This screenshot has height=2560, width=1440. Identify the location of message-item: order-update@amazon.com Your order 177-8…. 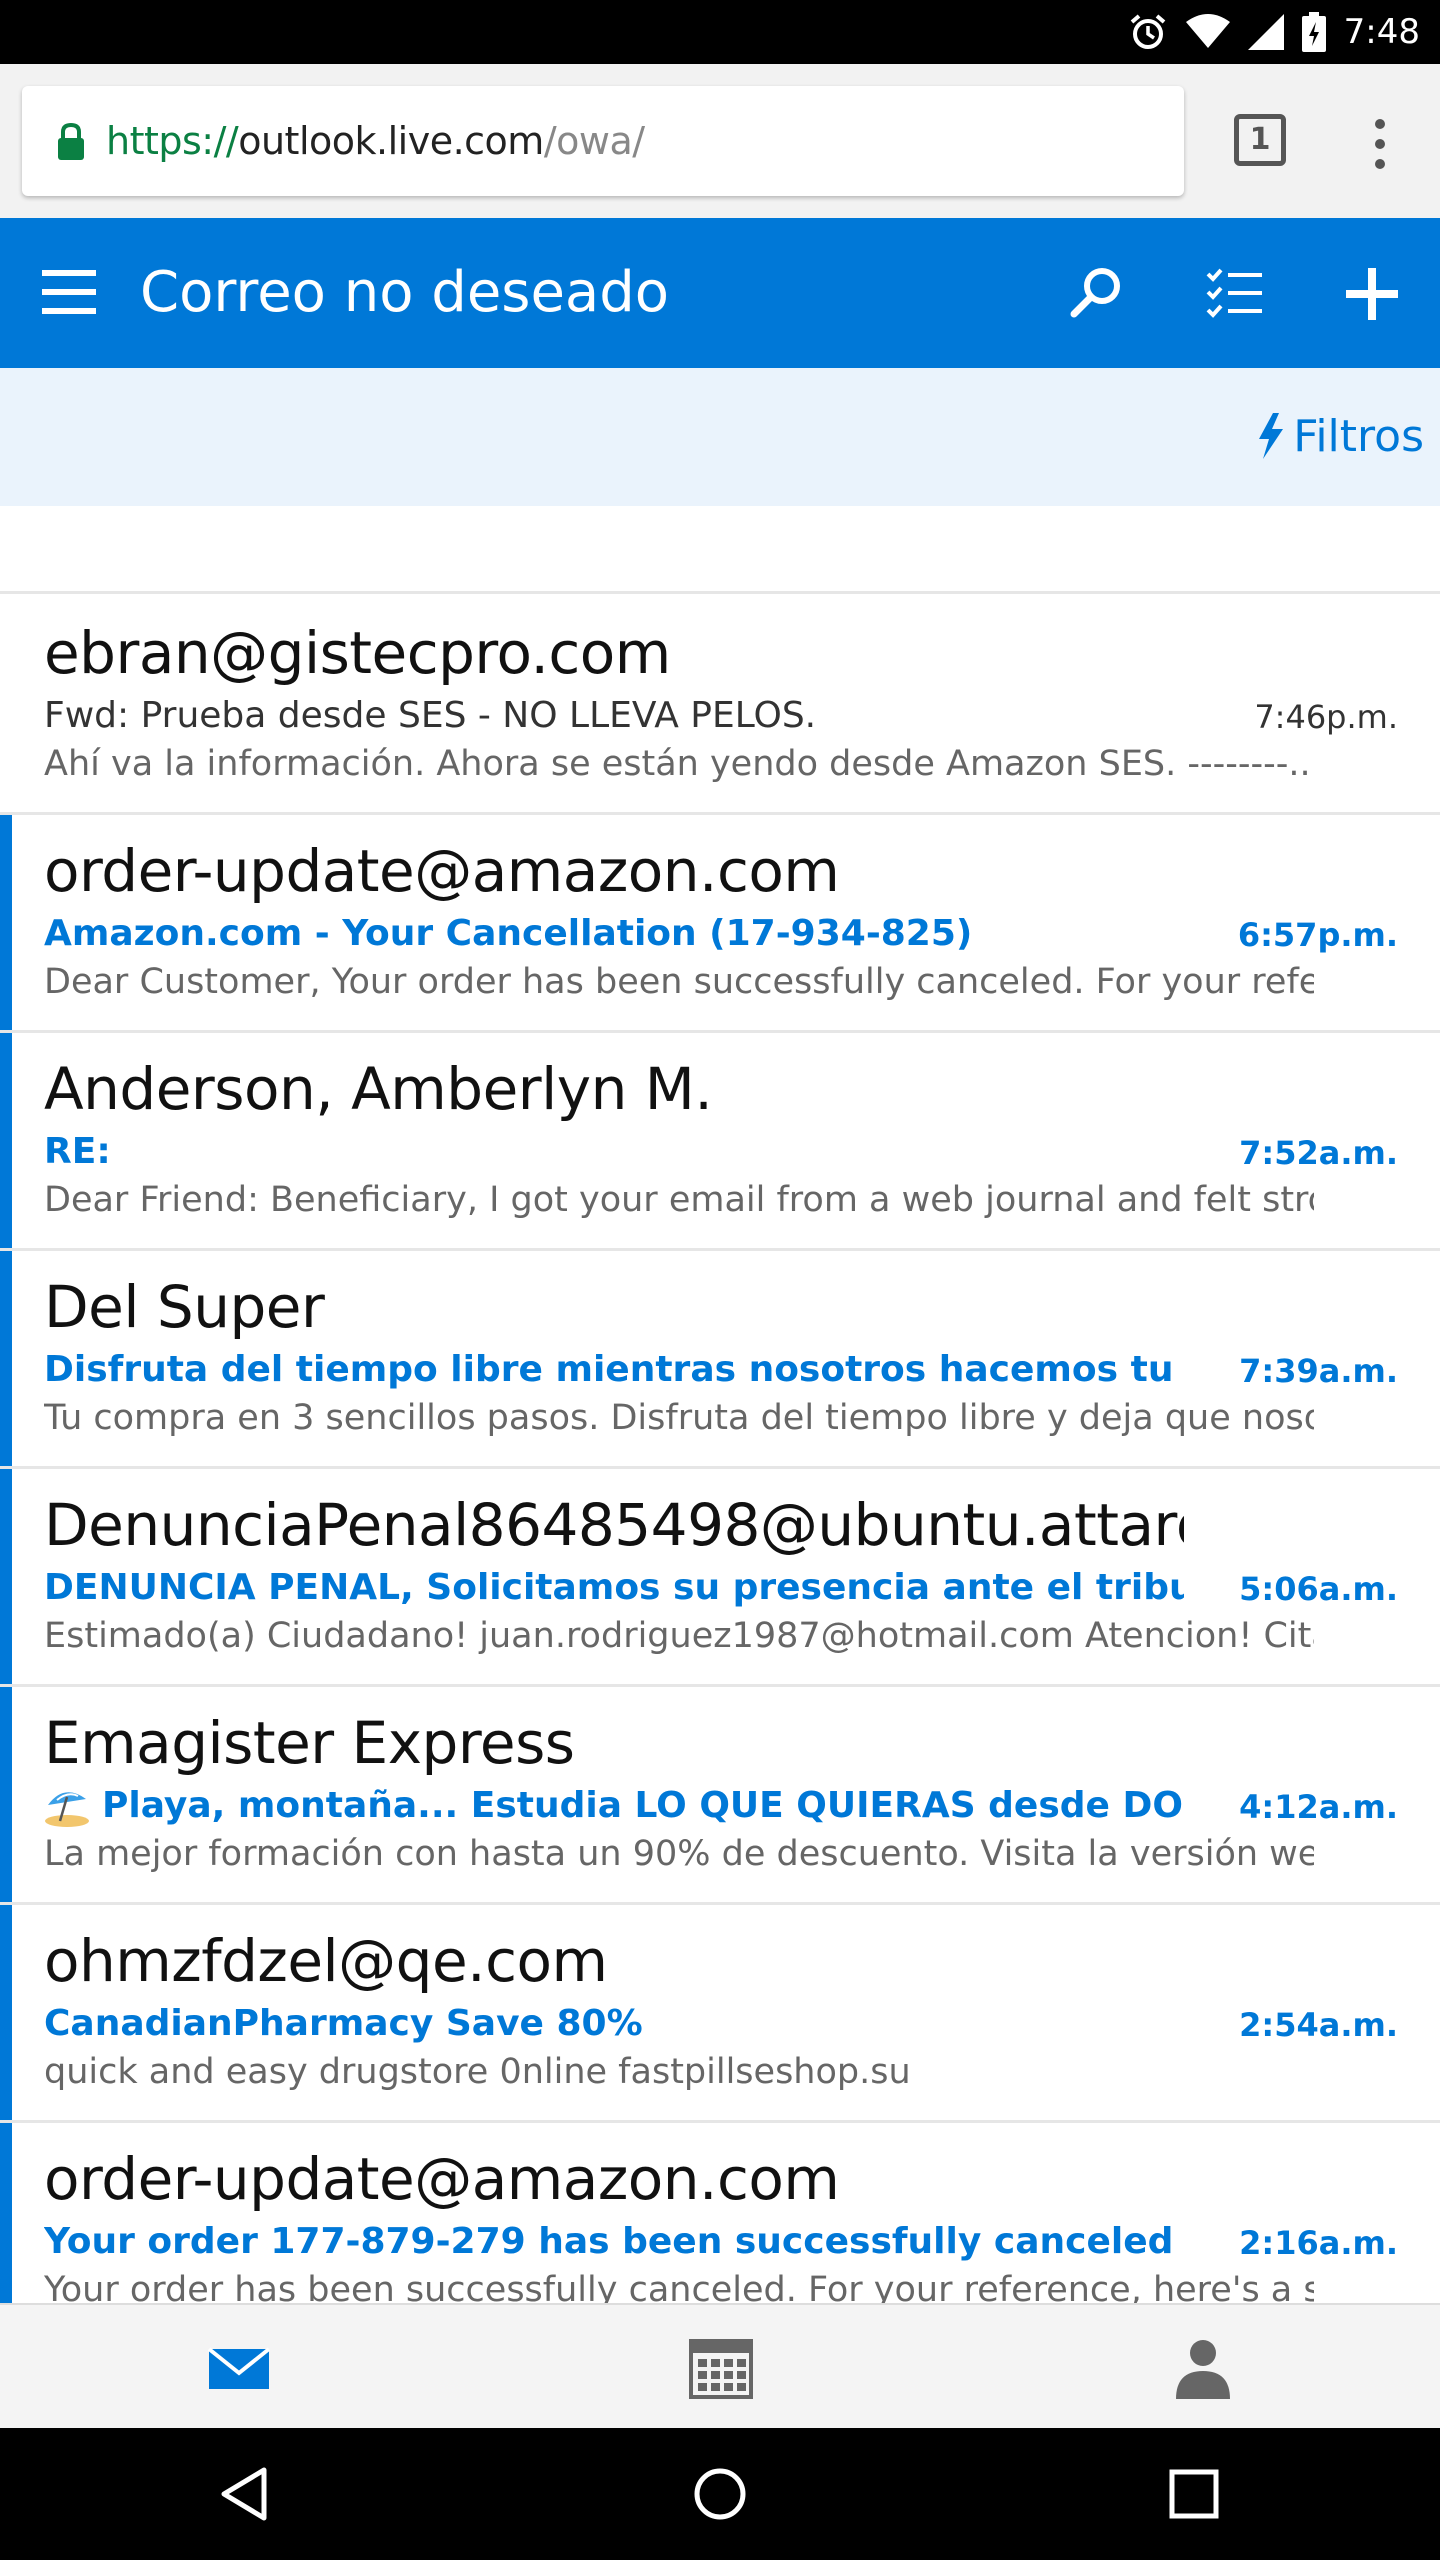
(720, 2213).